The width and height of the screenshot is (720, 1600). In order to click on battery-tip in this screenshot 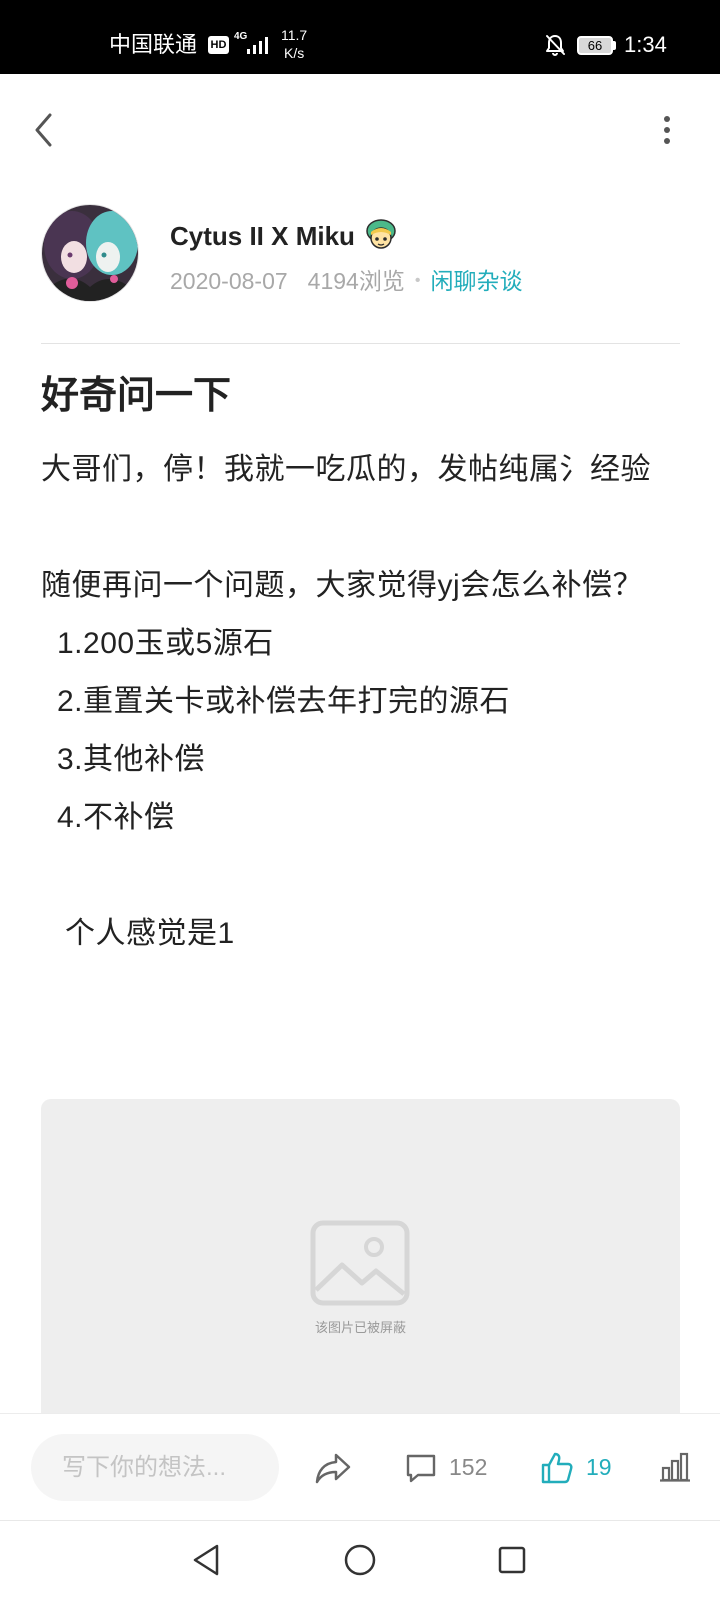, I will do `click(614, 45)`.